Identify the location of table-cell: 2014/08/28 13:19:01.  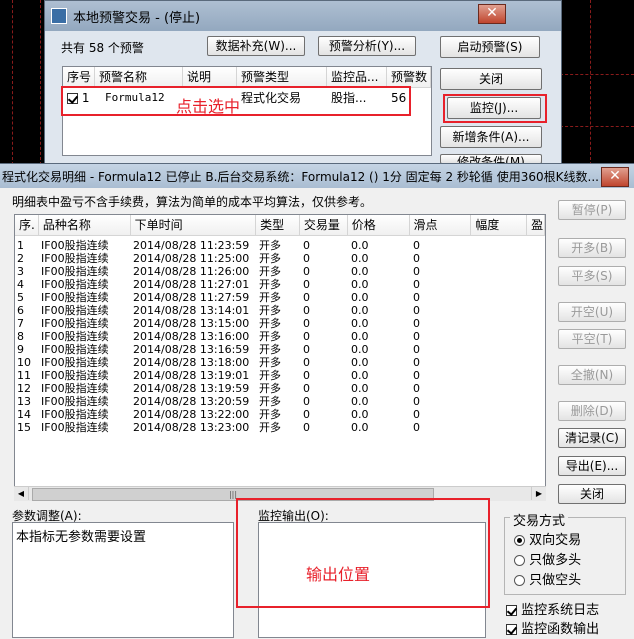
(191, 375).